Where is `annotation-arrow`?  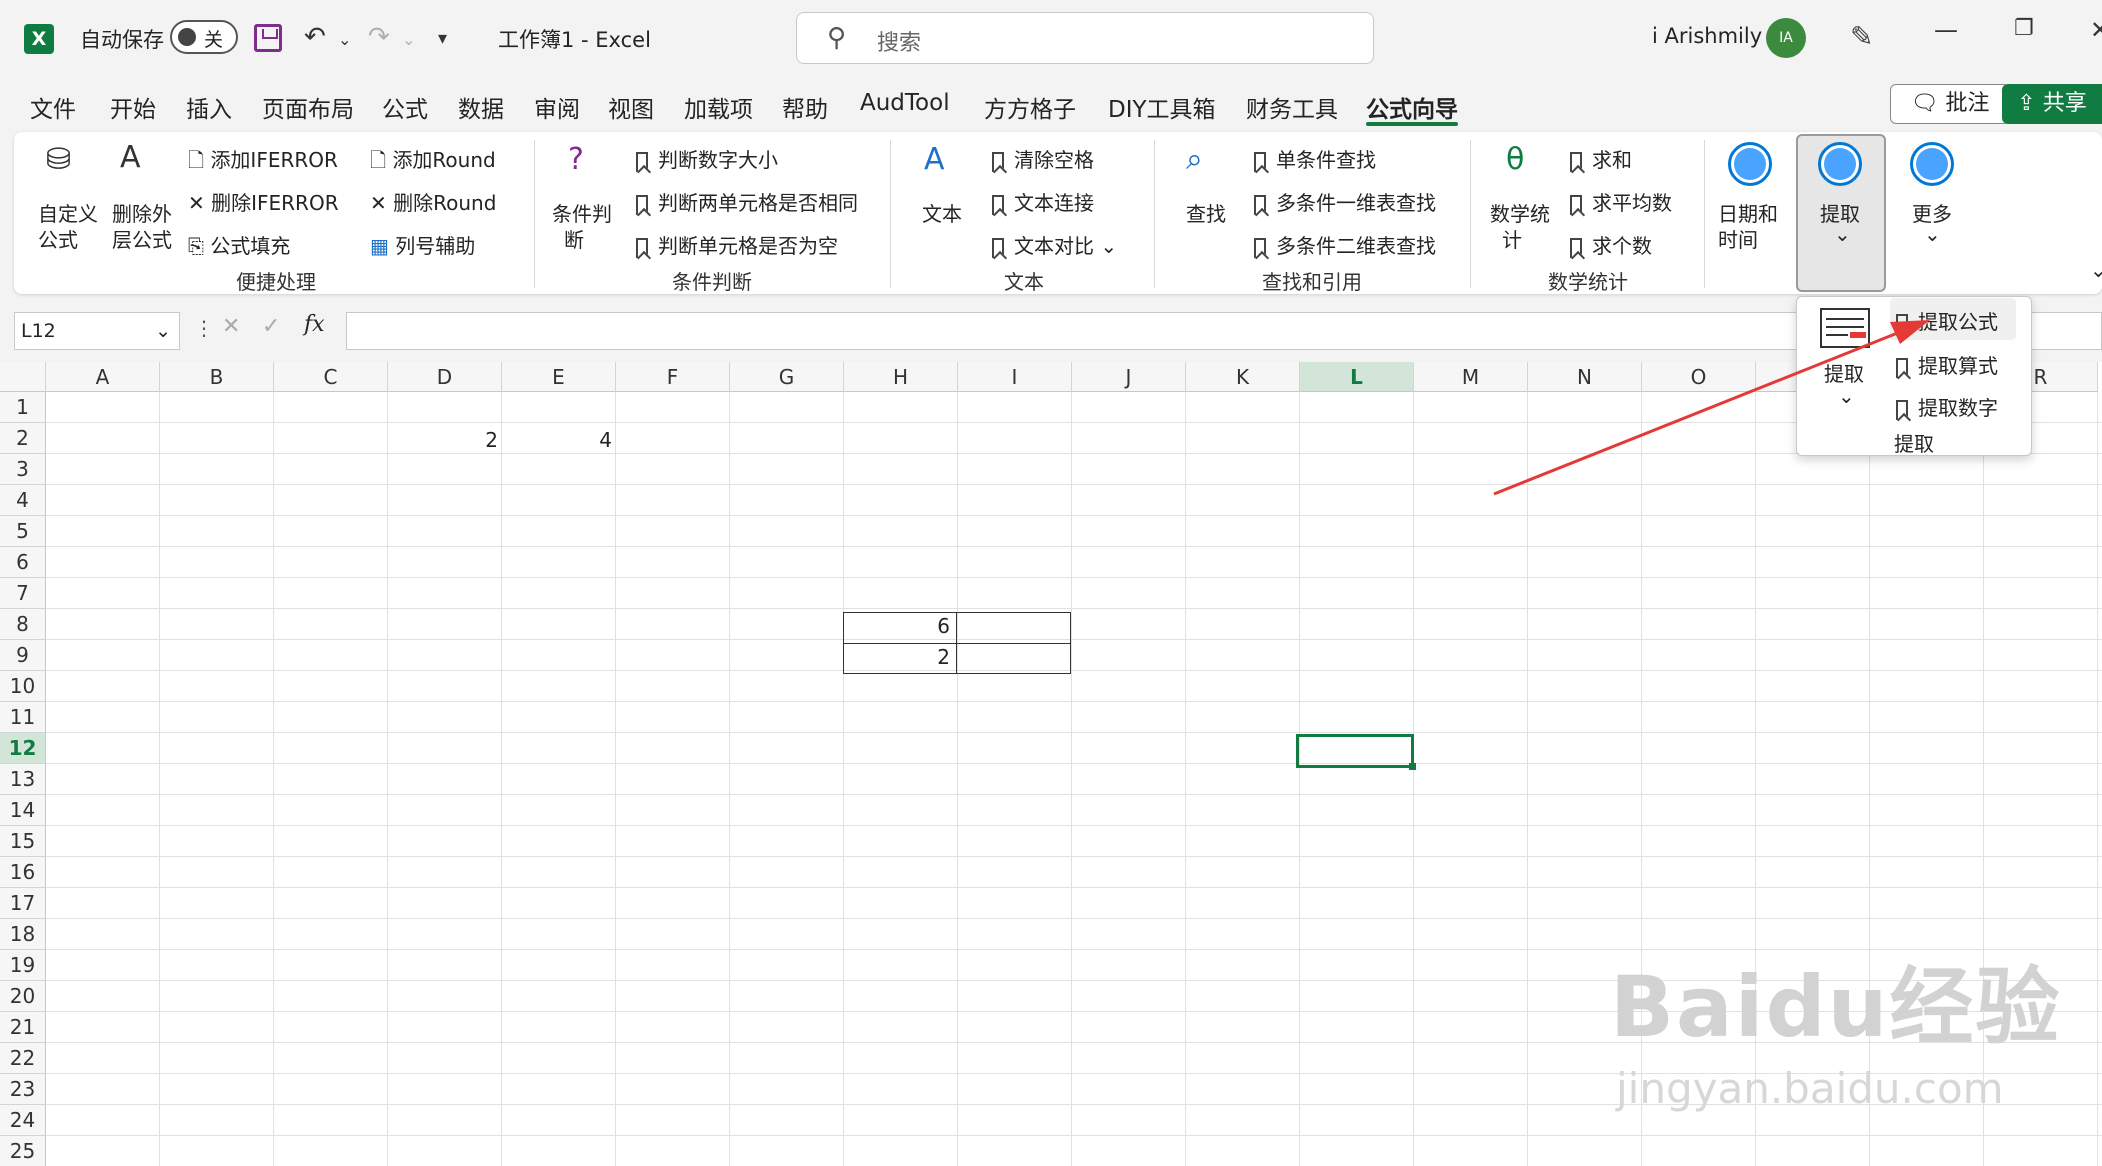 annotation-arrow is located at coordinates (1711, 408).